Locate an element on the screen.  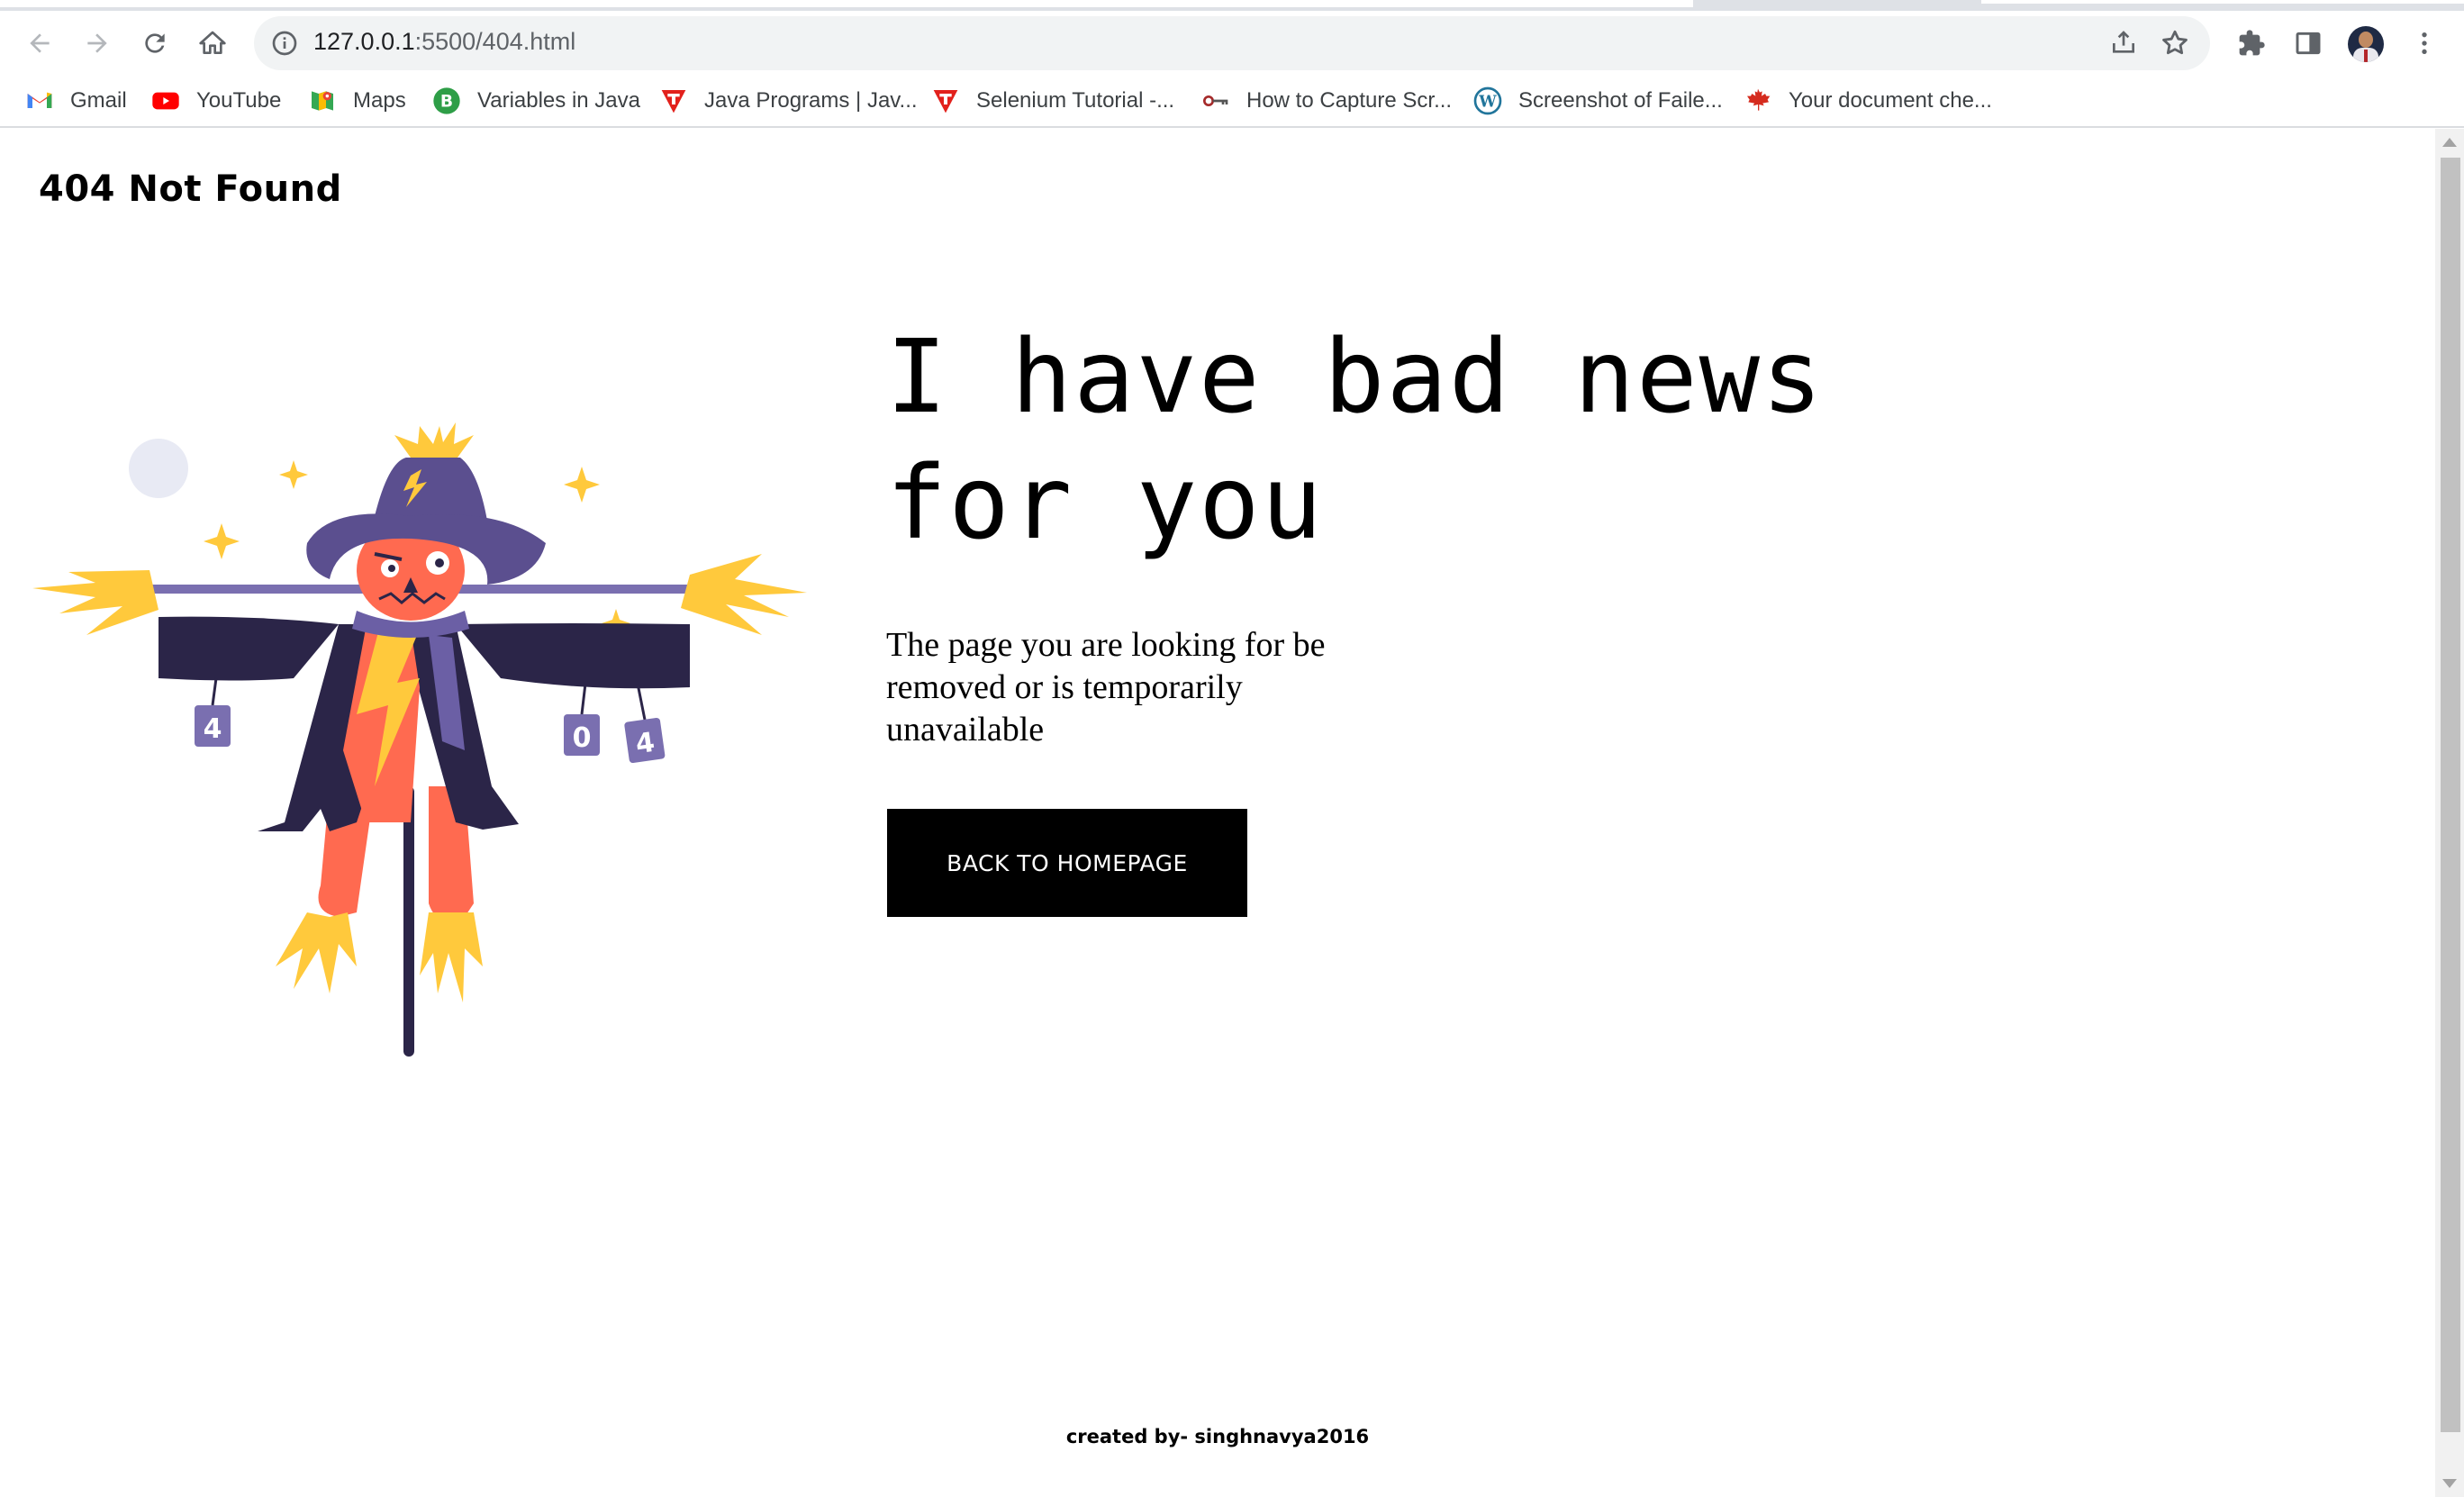
back-button is located at coordinates (40, 43).